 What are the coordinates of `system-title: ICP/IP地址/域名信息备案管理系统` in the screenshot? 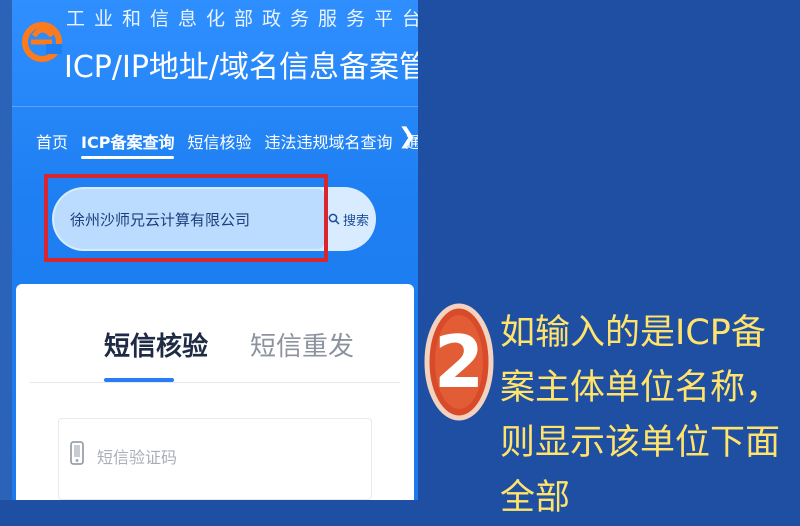 It's located at (241, 67).